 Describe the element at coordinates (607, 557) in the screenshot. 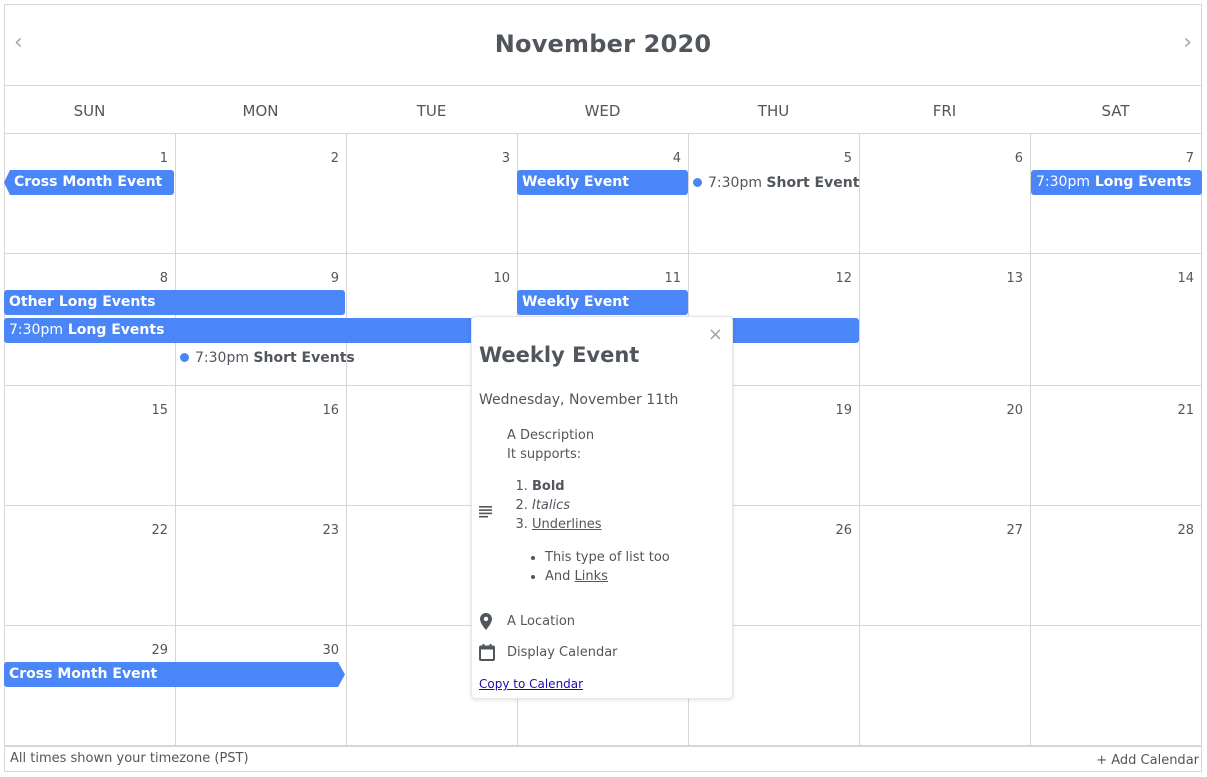

I see `list-item: This type of list too` at that location.